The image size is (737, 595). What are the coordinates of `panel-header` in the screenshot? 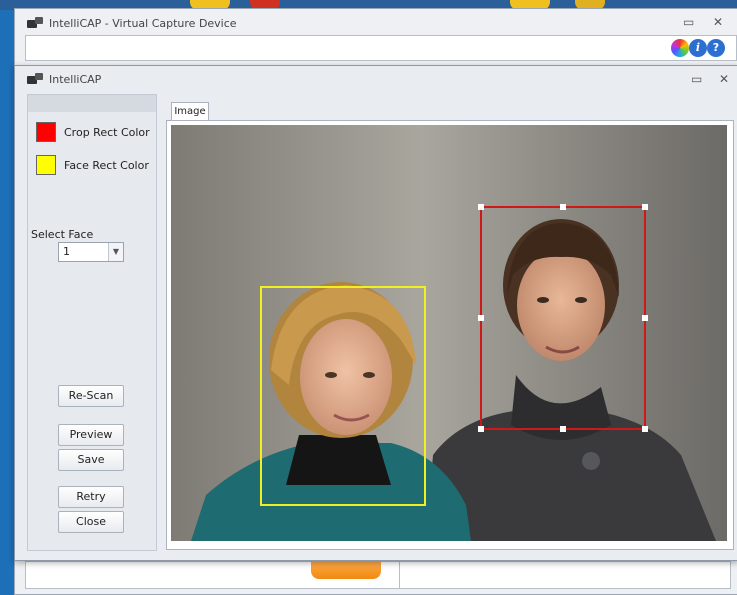 It's located at (92, 103).